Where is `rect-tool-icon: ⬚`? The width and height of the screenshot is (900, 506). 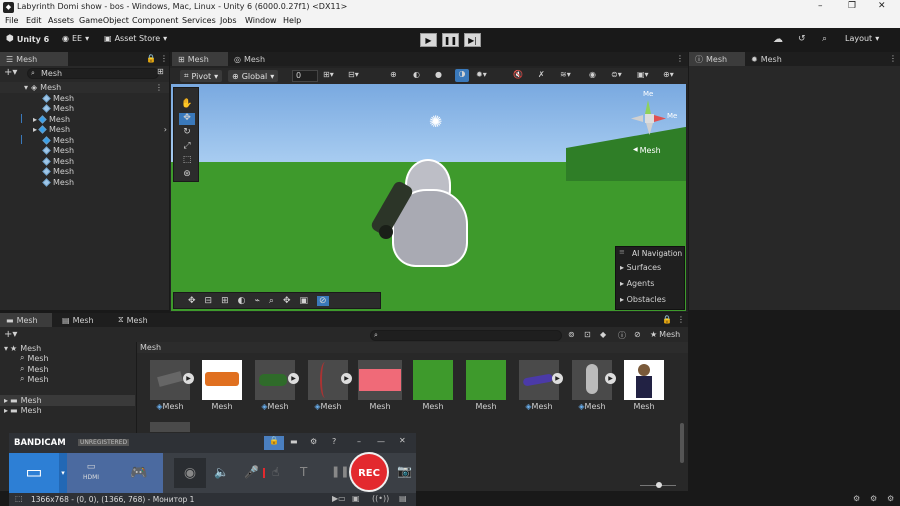
rect-tool-icon: ⬚ is located at coordinates (187, 161).